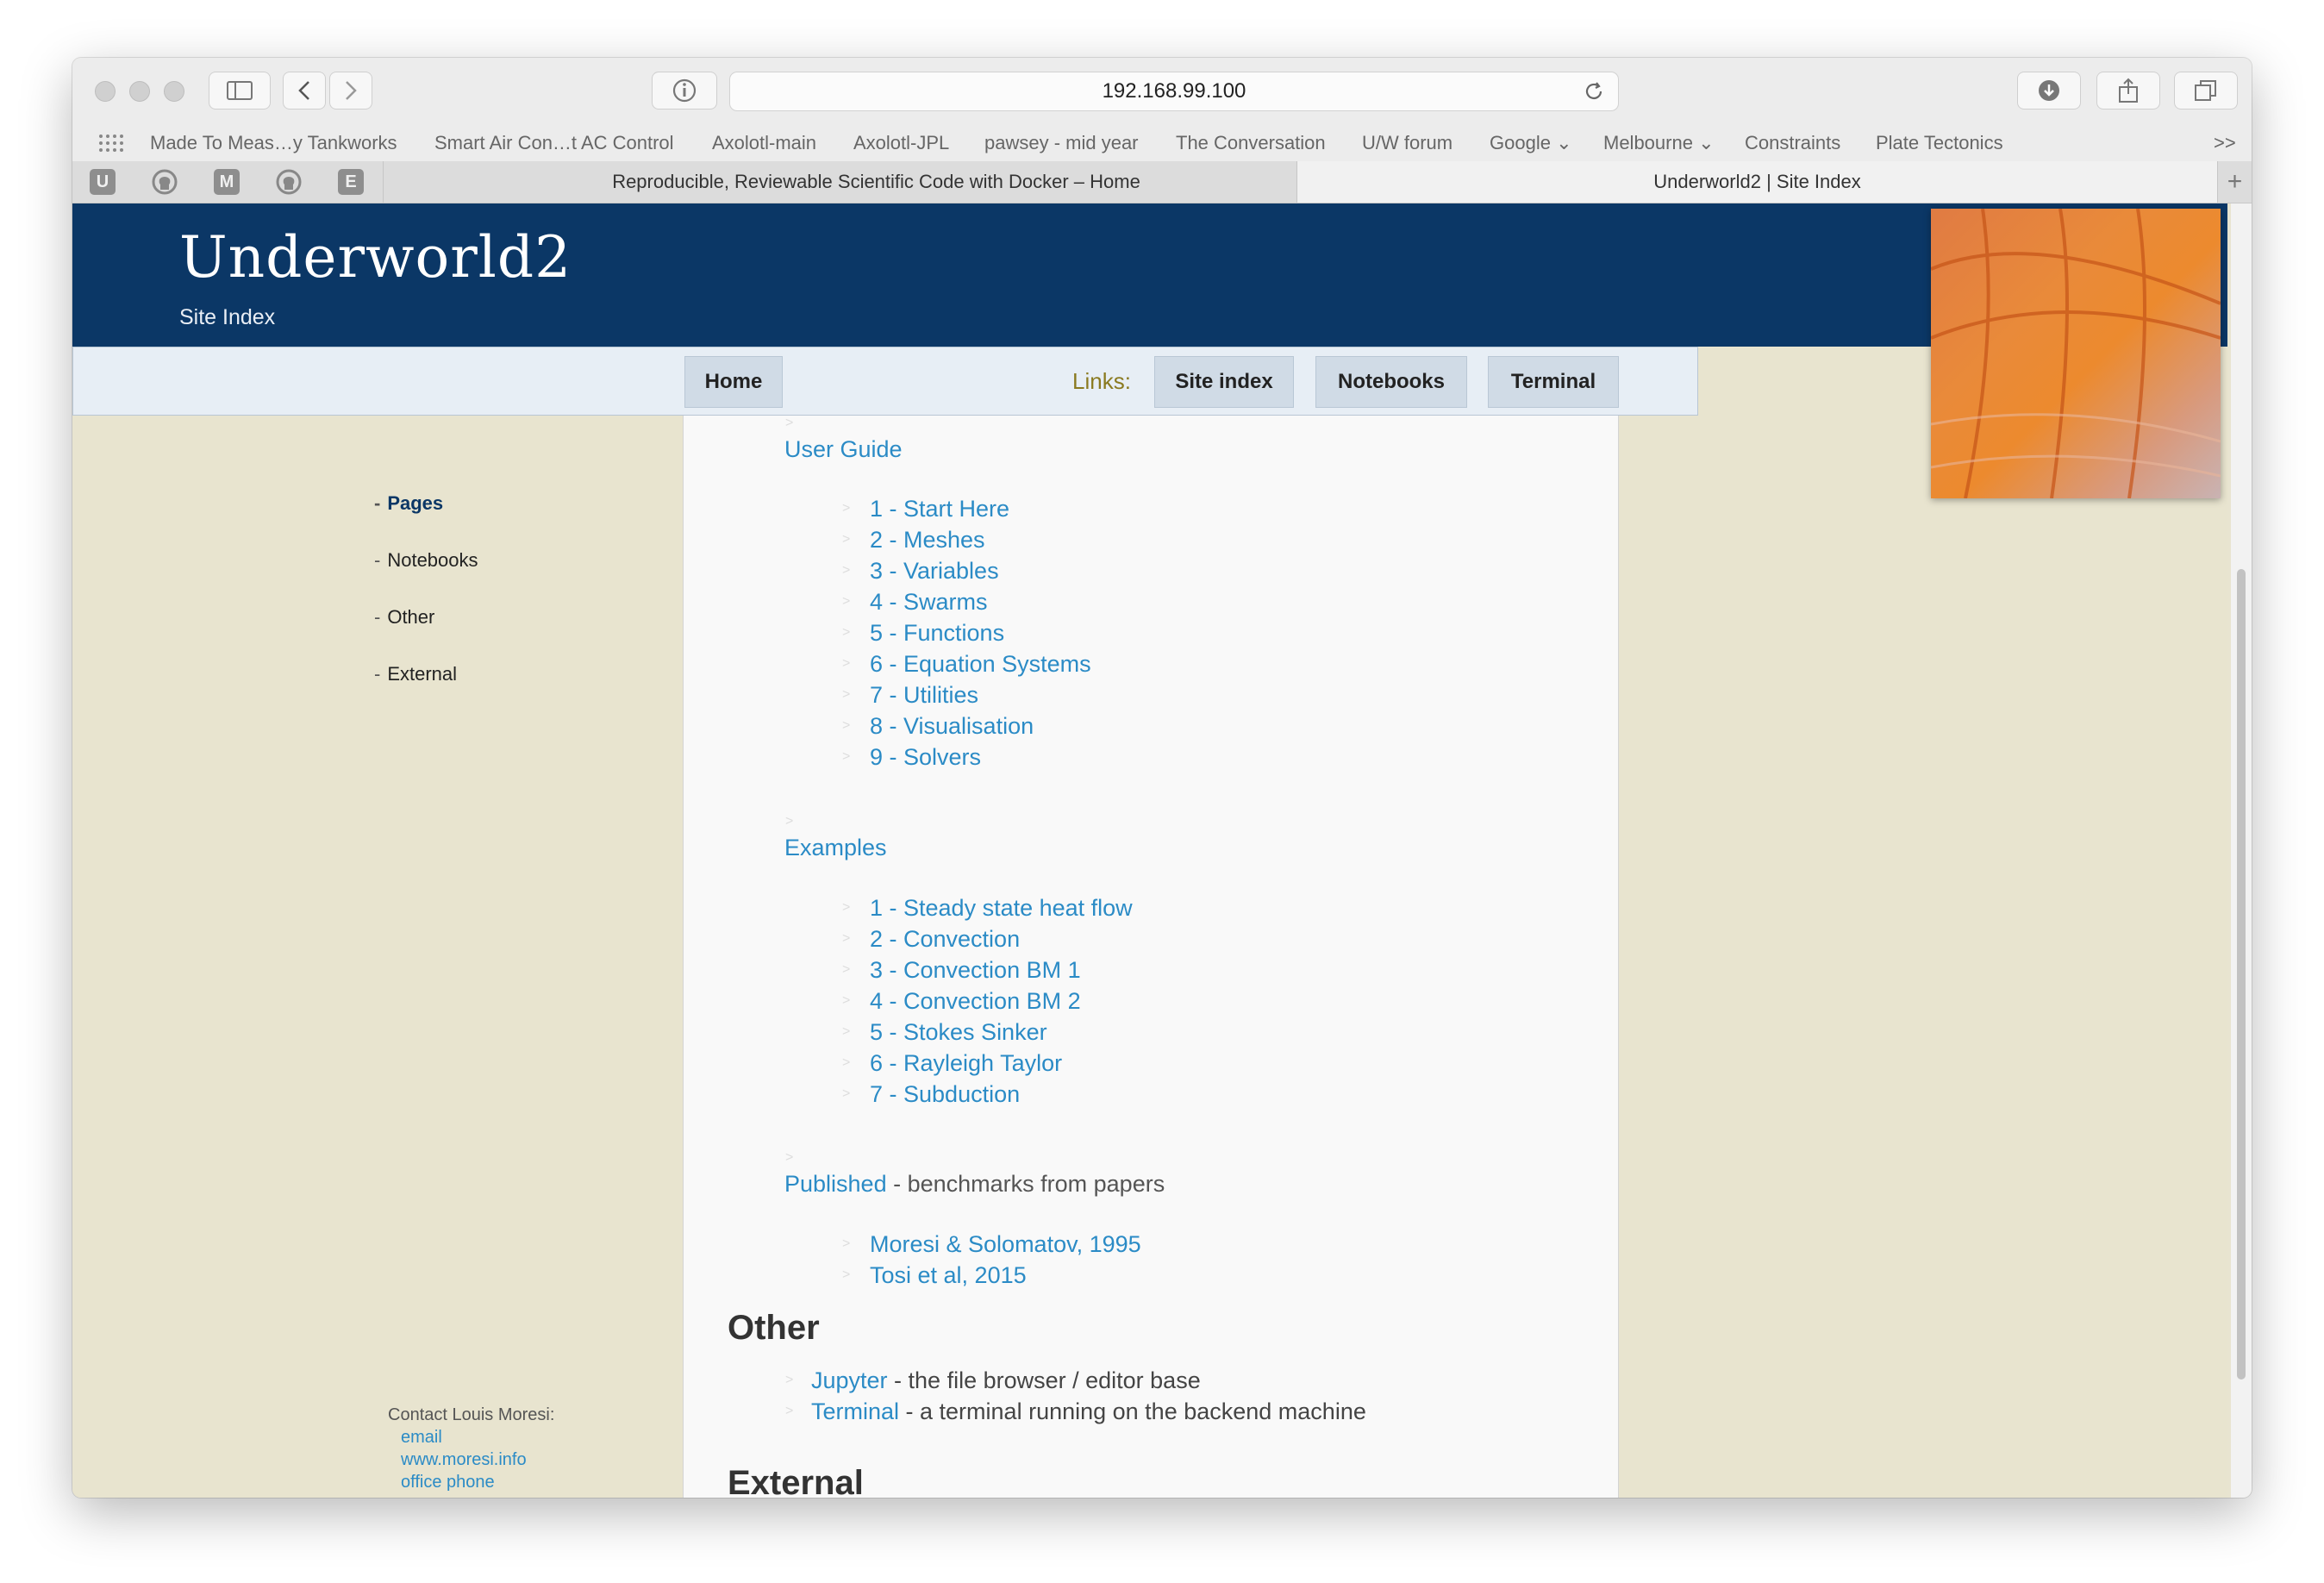 The height and width of the screenshot is (1583, 2324). I want to click on zoom-window-button, so click(174, 91).